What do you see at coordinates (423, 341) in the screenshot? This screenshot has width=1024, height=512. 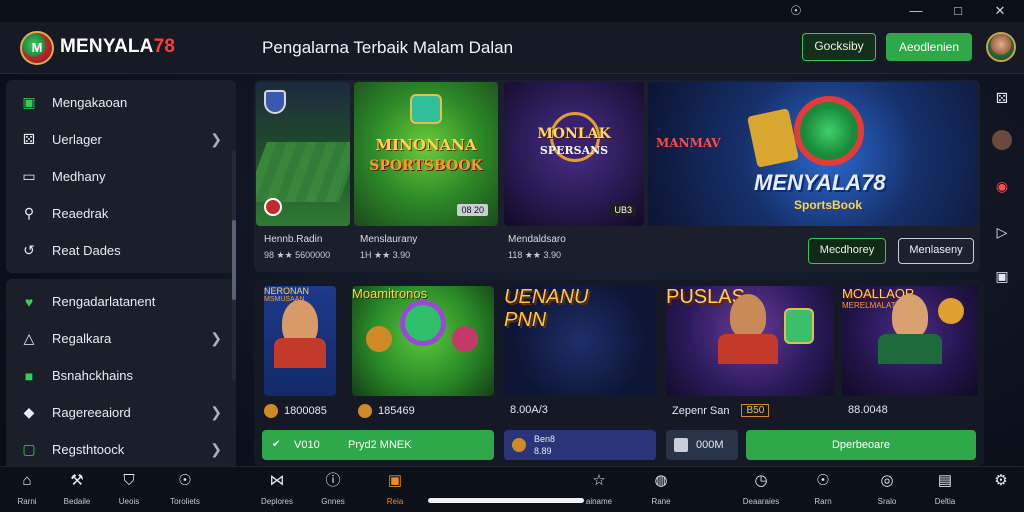 I see `game-tile-moamitronos: Moamitronos` at bounding box center [423, 341].